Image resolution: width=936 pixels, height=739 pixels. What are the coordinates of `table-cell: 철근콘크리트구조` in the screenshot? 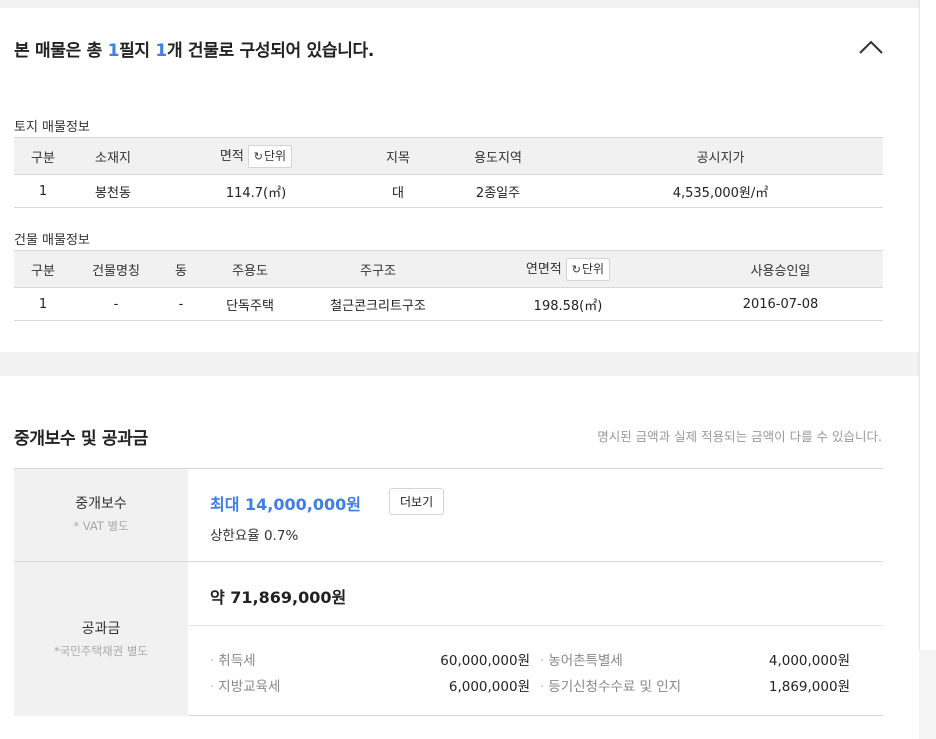 It's located at (378, 304).